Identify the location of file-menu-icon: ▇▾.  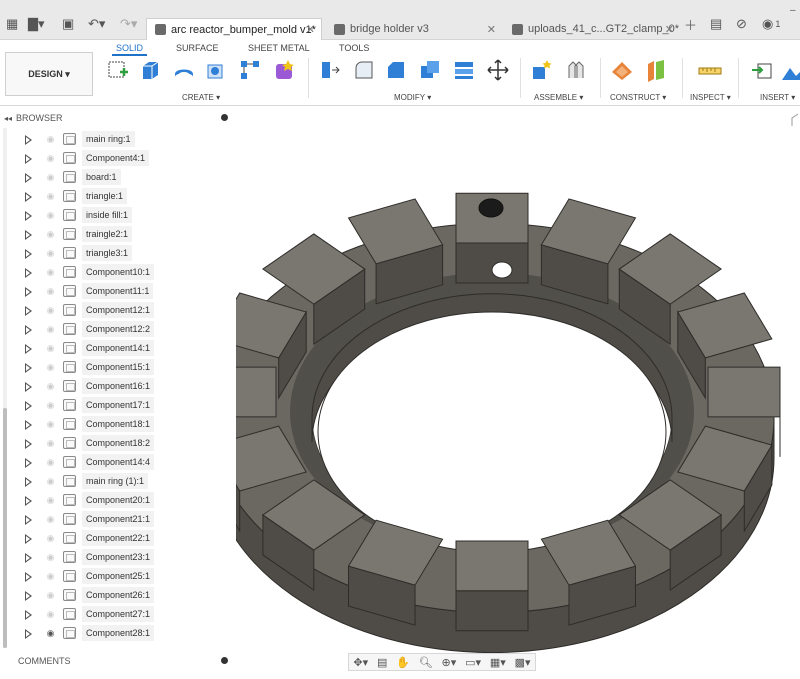
(36, 24).